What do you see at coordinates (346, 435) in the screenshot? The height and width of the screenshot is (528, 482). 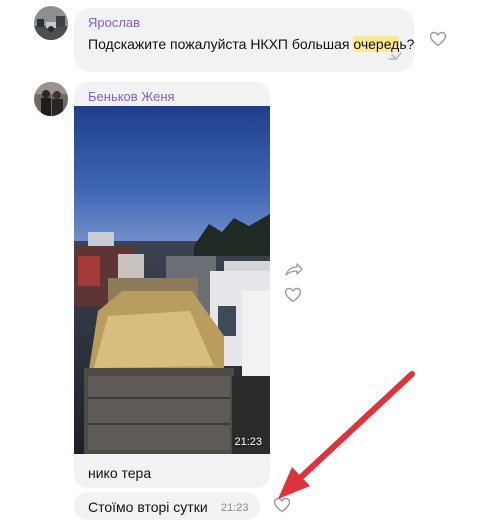 I see `annotation-arrow` at bounding box center [346, 435].